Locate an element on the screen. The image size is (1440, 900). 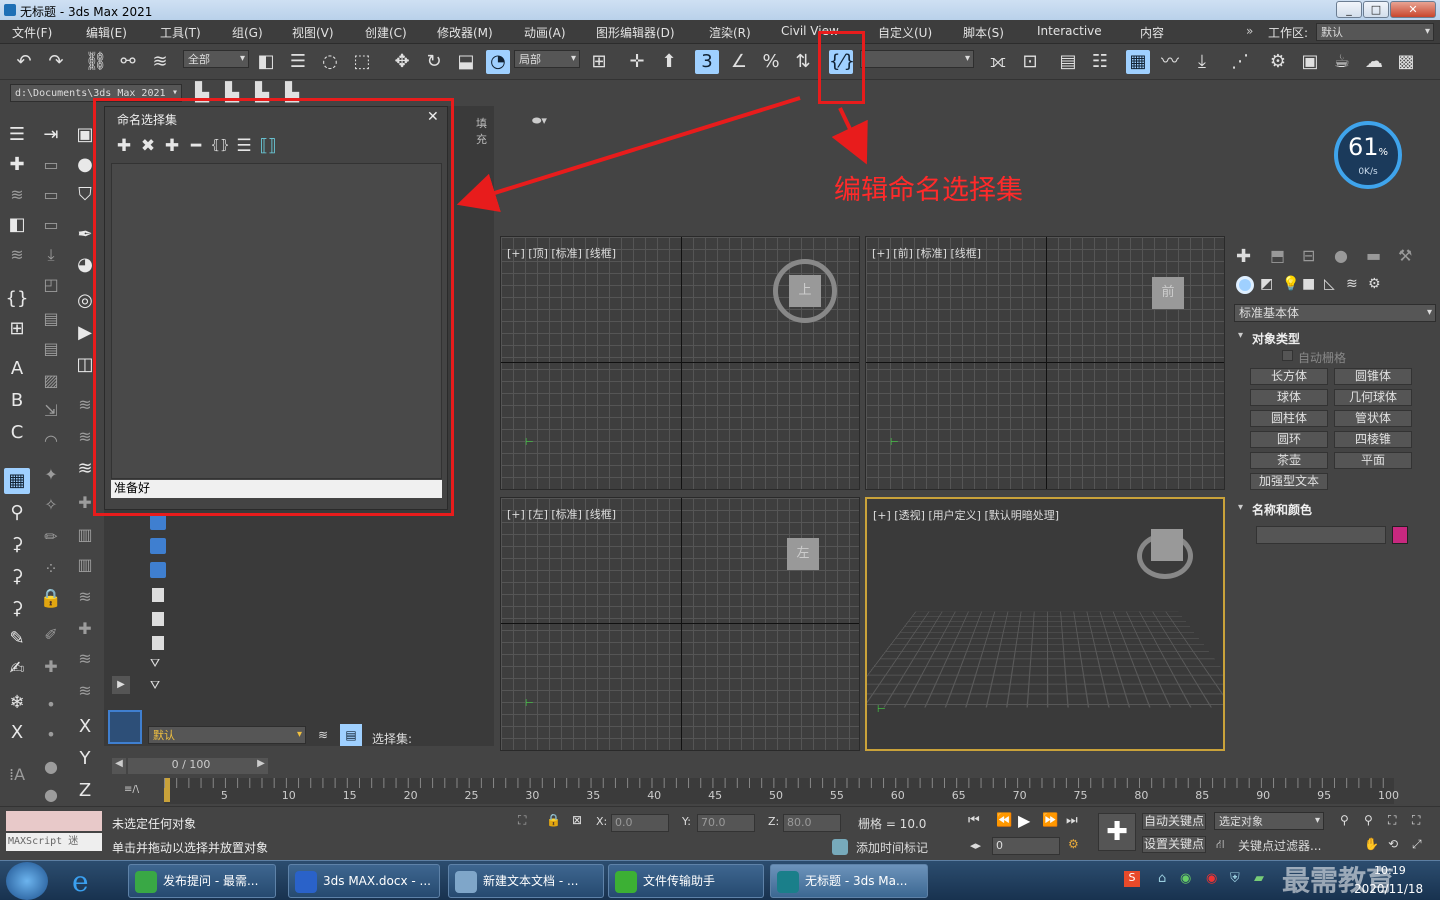
menu-content: 内容 is located at coordinates (1152, 32).